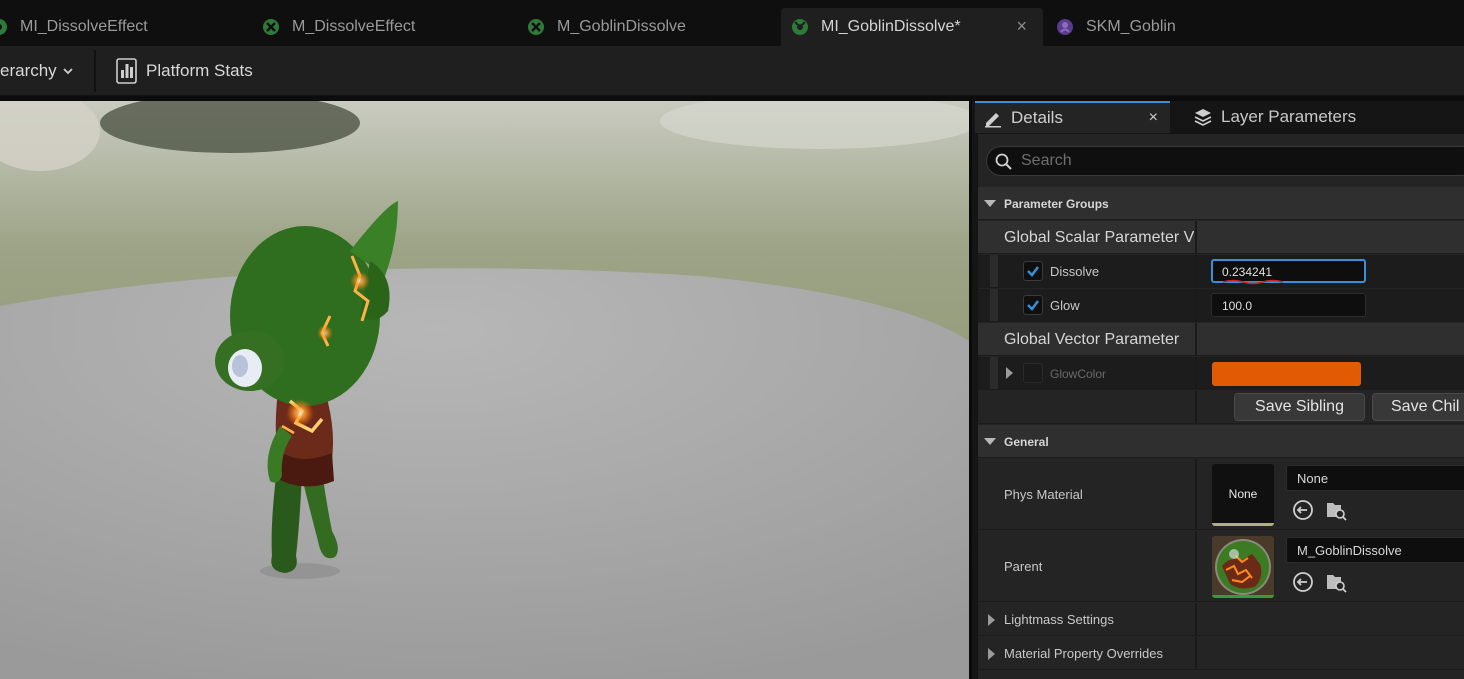 Image resolution: width=1464 pixels, height=679 pixels. I want to click on tab-label: M_DissolveEffect, so click(354, 26).